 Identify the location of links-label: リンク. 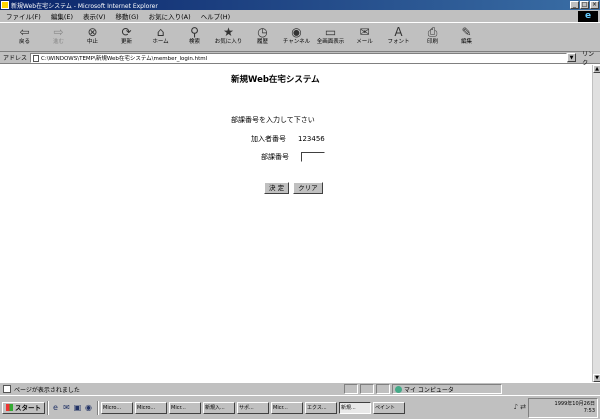
(591, 58).